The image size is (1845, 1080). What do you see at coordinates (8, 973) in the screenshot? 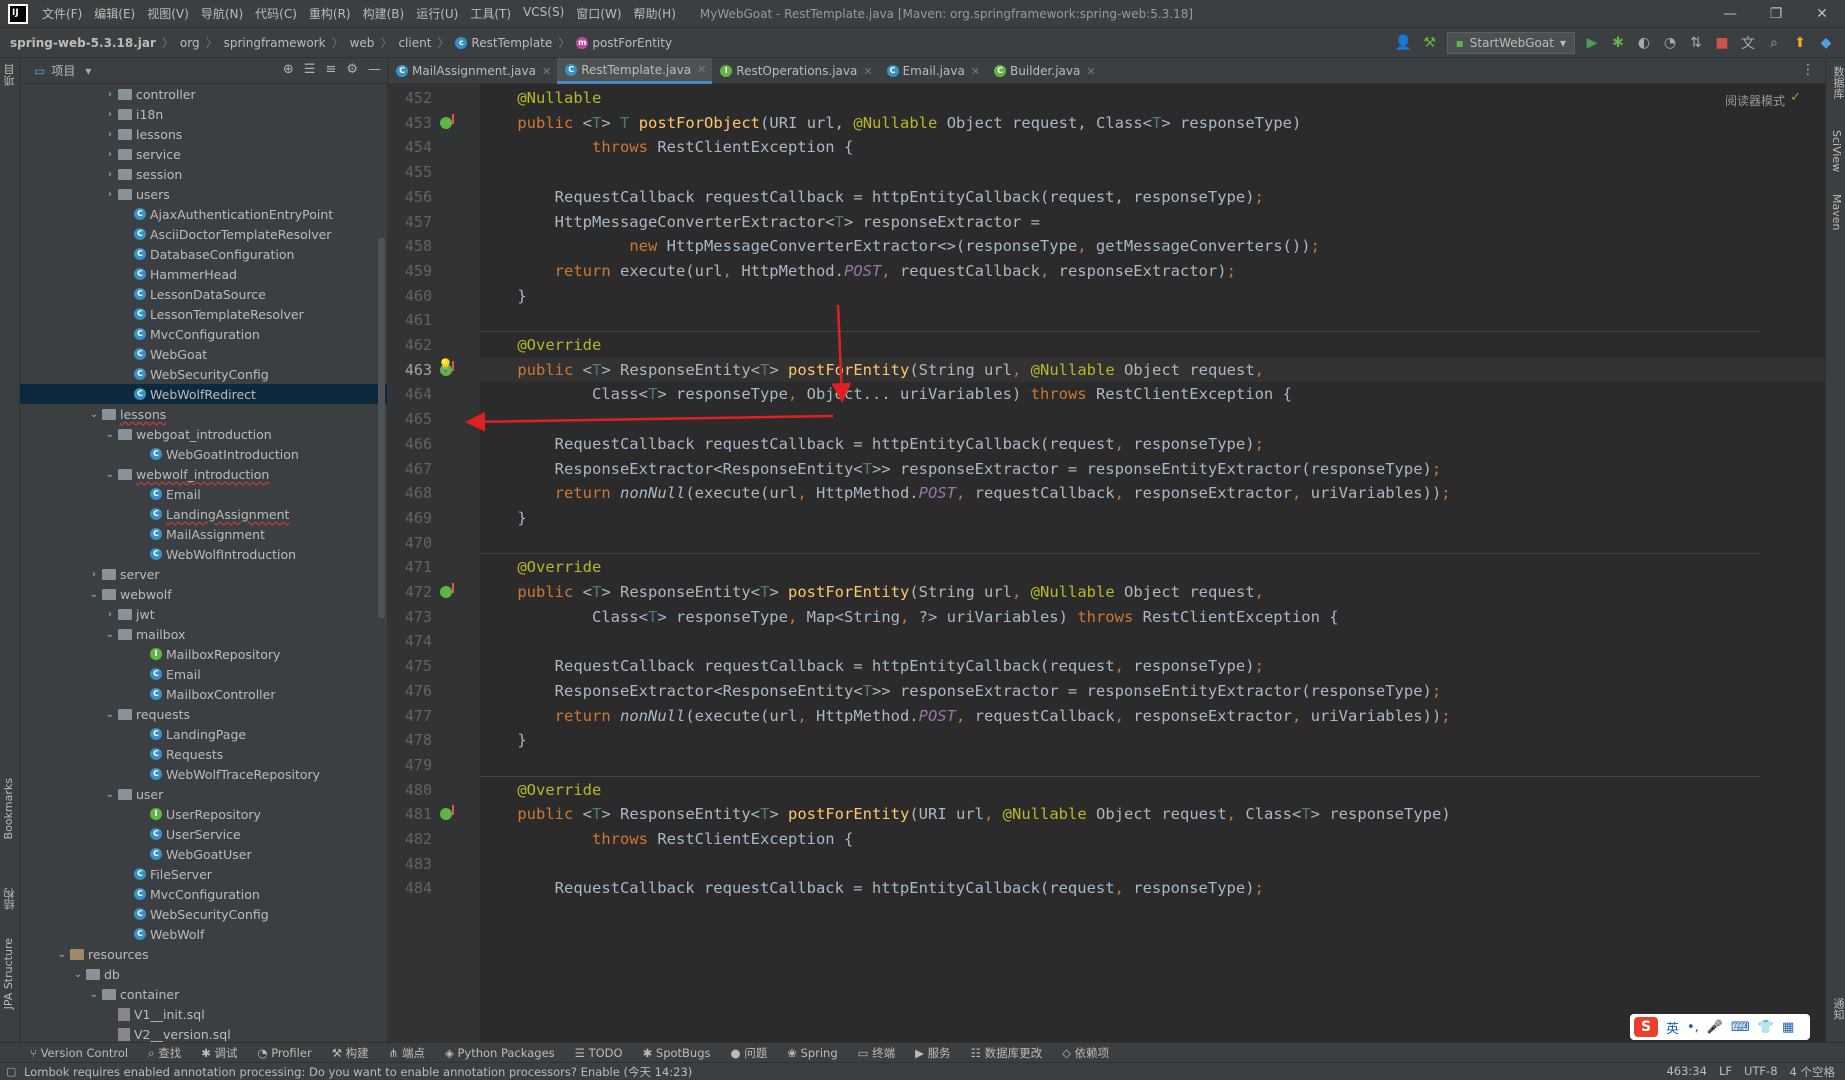
I see `jpa-structure-tool-button: JPA Structure` at bounding box center [8, 973].